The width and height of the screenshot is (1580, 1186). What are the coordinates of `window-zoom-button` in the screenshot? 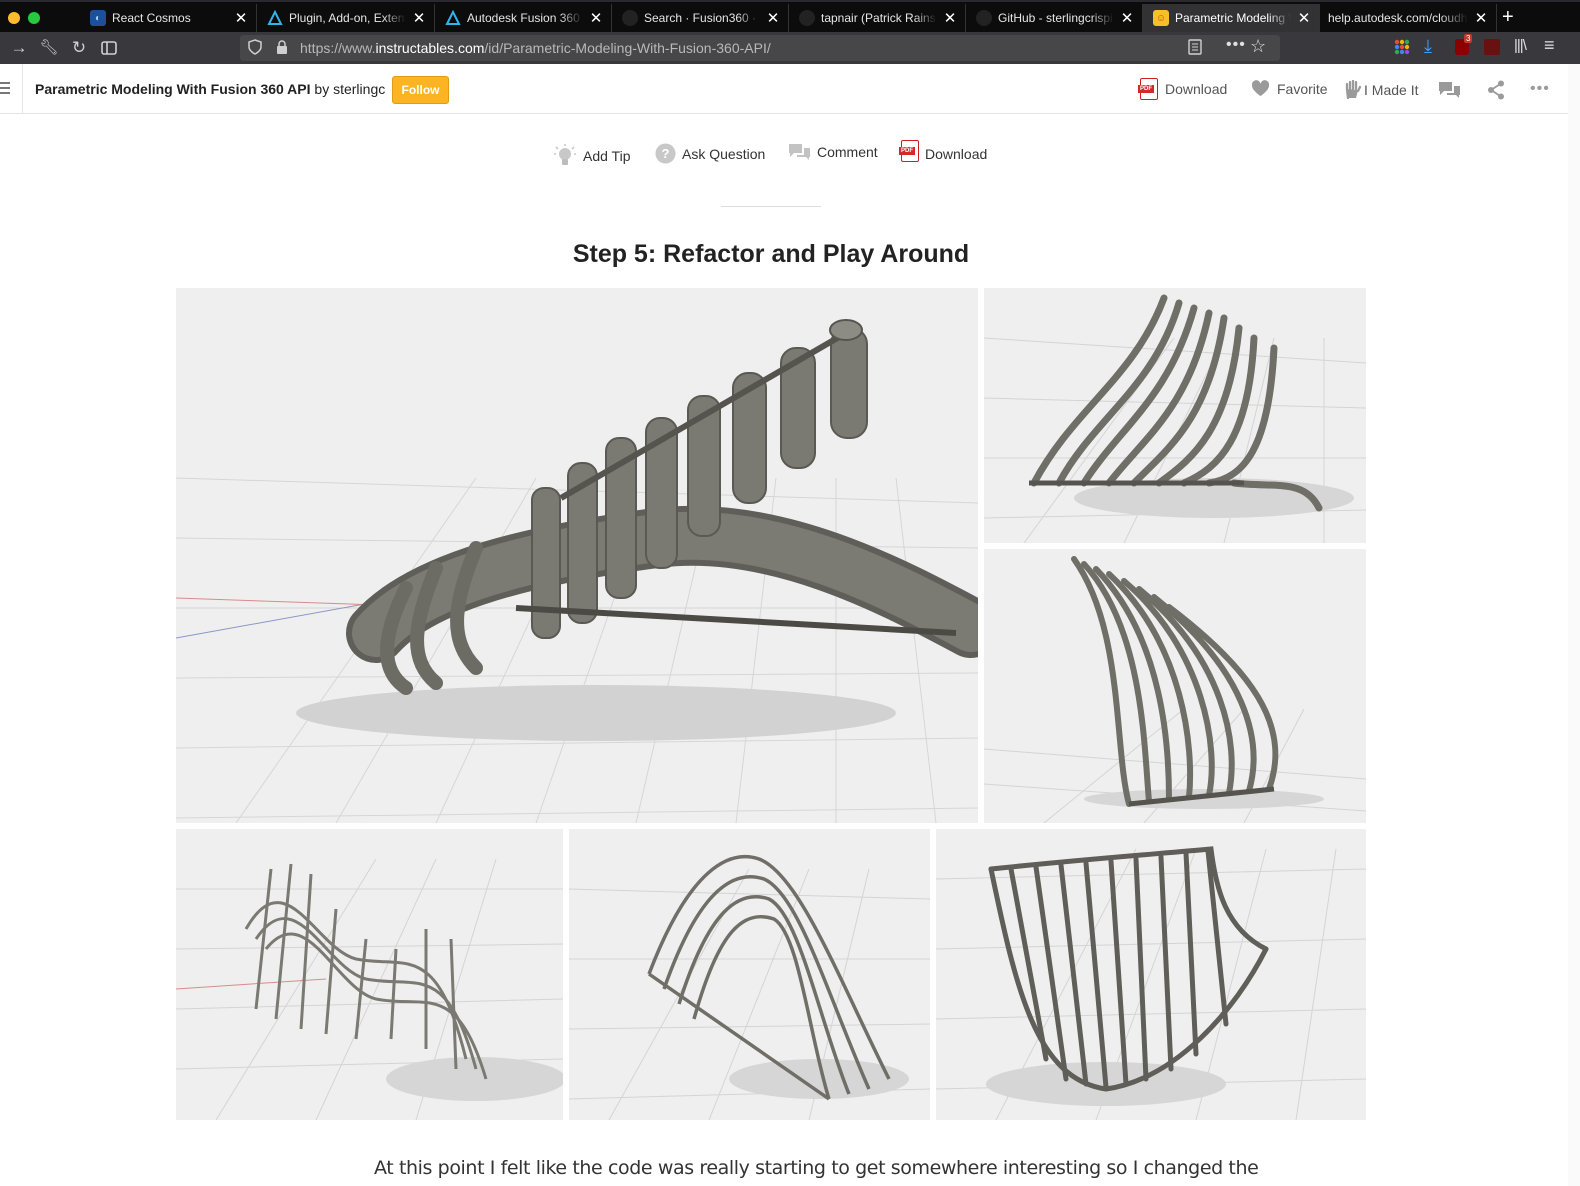 It's located at (34, 18).